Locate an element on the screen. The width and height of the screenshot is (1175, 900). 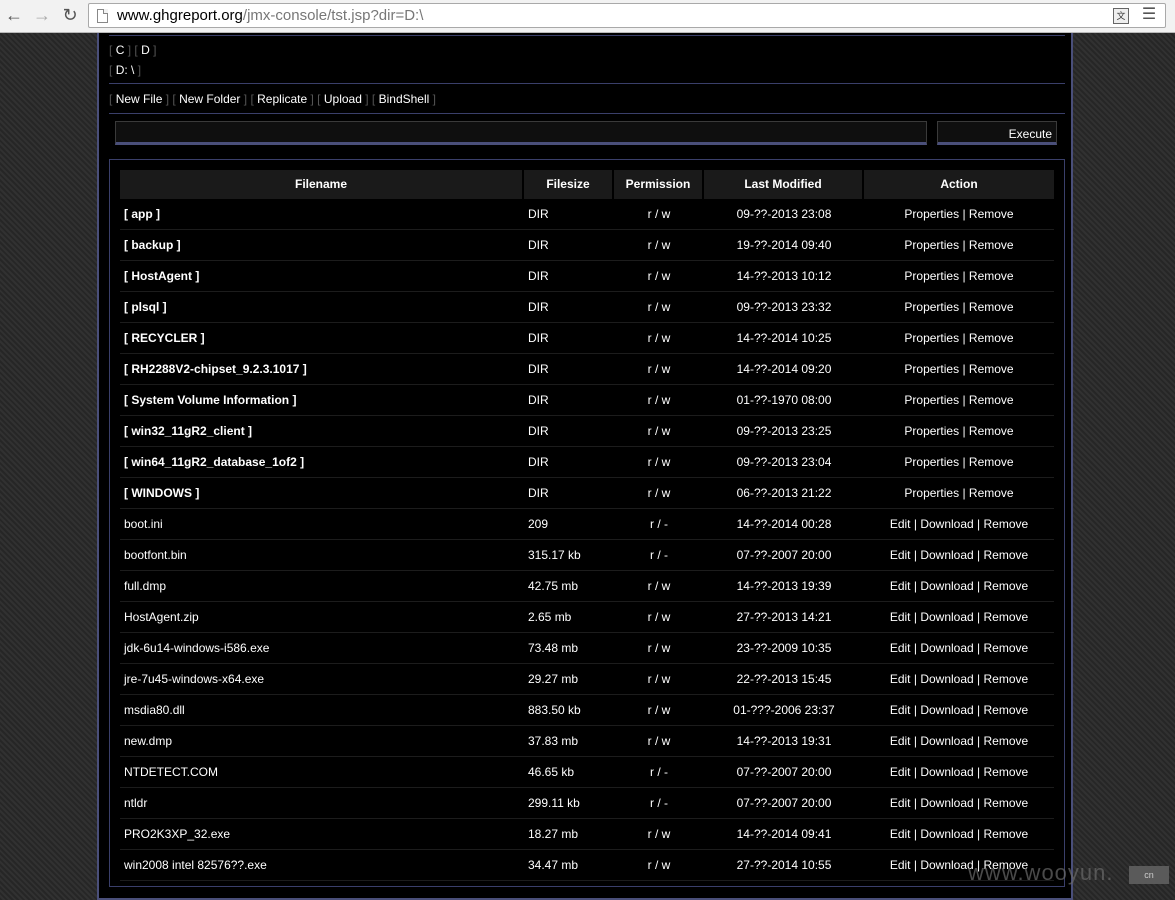
new-folder-link: New Folder is located at coordinates (209, 99).